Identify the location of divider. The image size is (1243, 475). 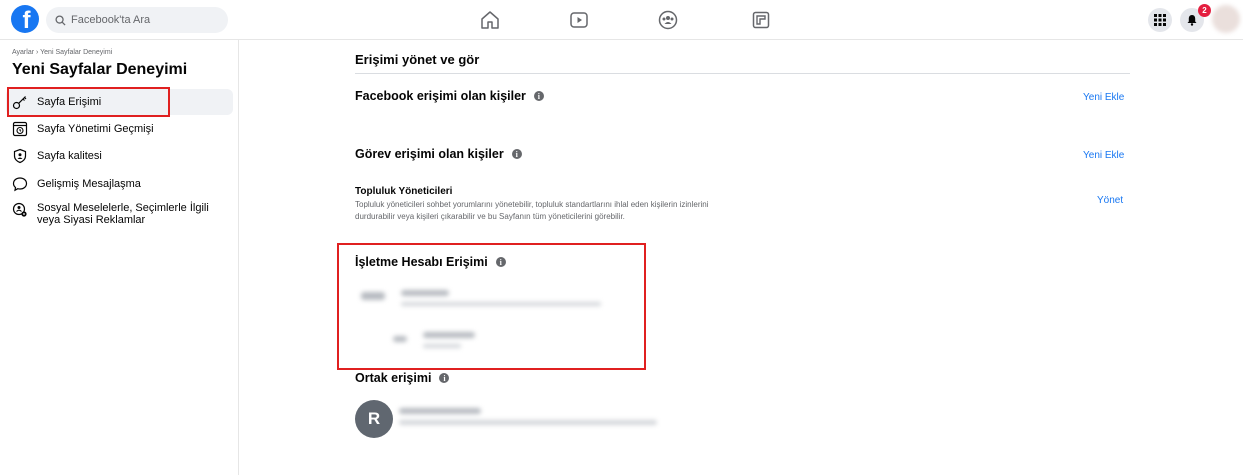
(742, 73).